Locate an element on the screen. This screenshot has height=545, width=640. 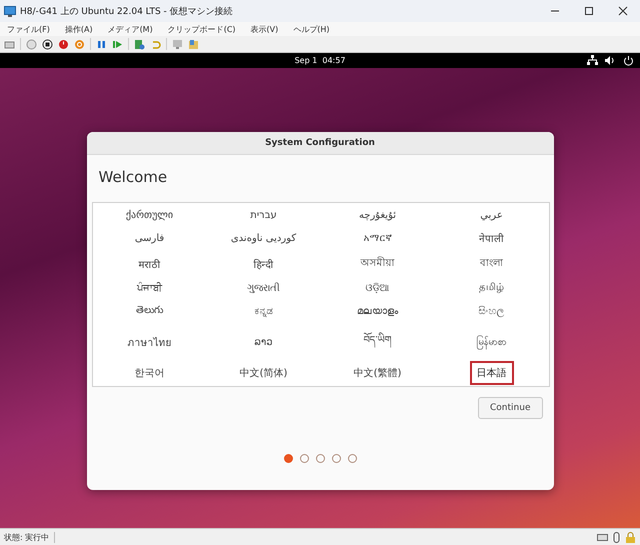
language-option: 中文(繁體) is located at coordinates (377, 373).